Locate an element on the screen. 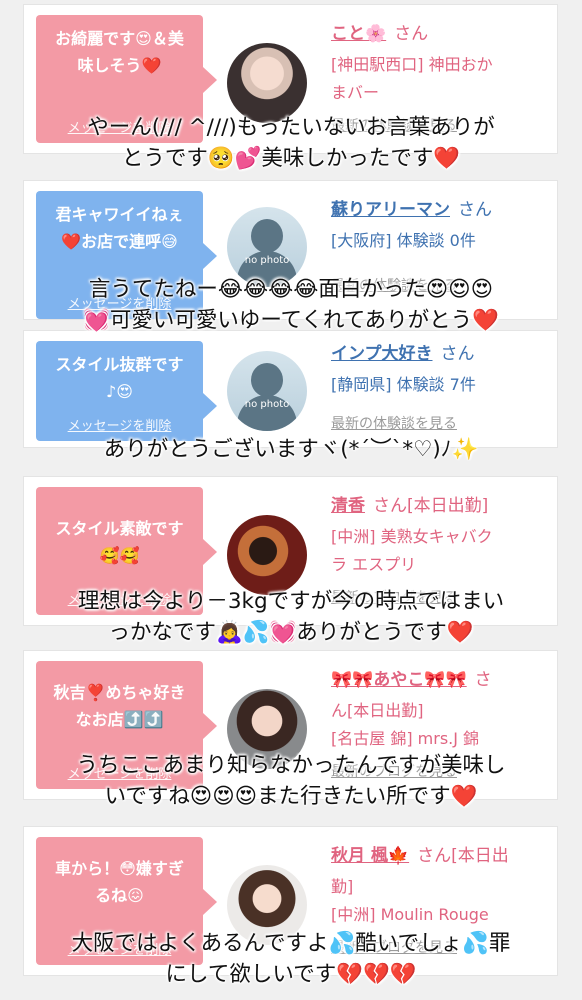 This screenshot has width=582, height=1000. location-text: [神田駅西口] 神田おか まバー is located at coordinates (441, 79).